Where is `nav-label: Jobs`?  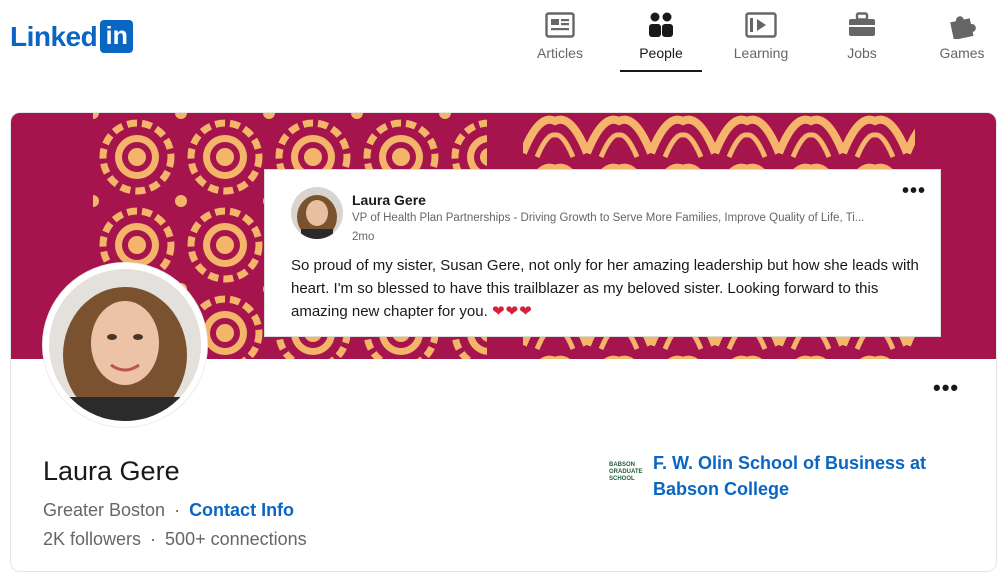
nav-label: Jobs is located at coordinates (862, 53).